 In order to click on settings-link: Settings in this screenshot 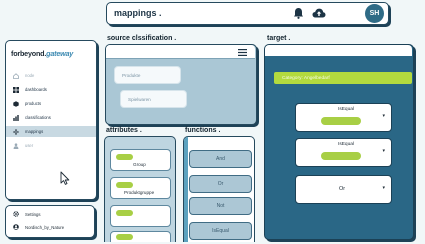, I will do `click(27, 214)`.